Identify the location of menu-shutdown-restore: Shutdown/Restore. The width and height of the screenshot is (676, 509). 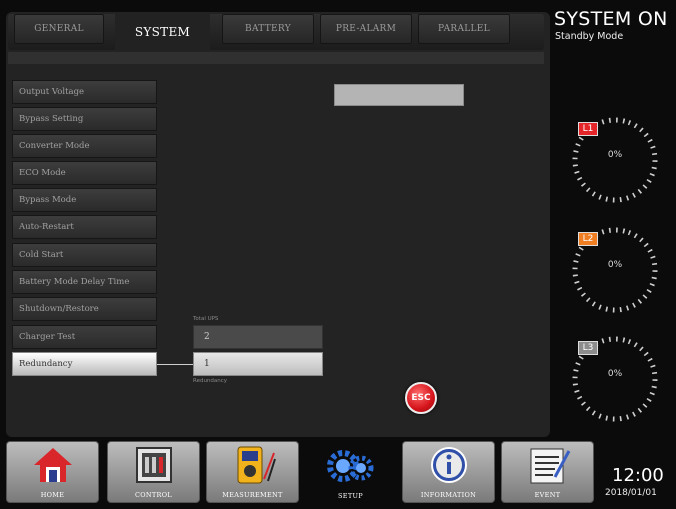
(84, 309).